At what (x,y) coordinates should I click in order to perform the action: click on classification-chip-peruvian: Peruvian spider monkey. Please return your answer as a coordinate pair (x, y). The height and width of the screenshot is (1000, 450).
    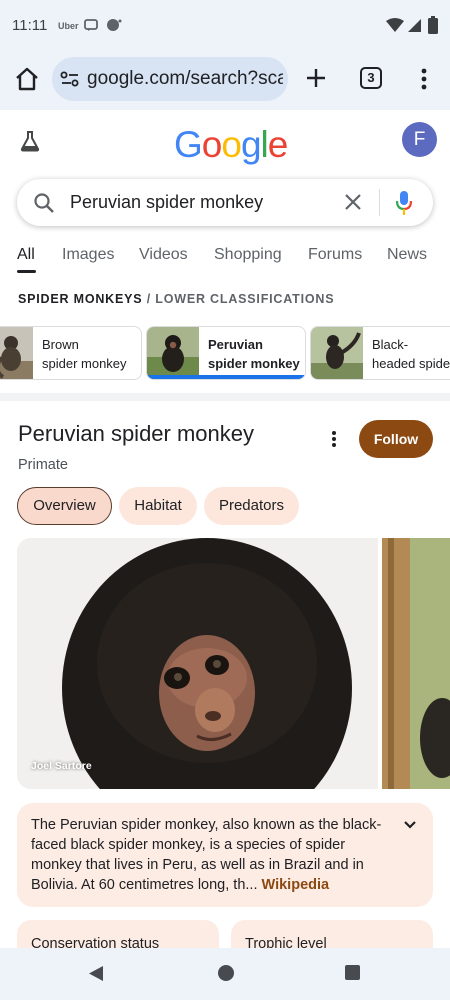
    Looking at the image, I should click on (226, 353).